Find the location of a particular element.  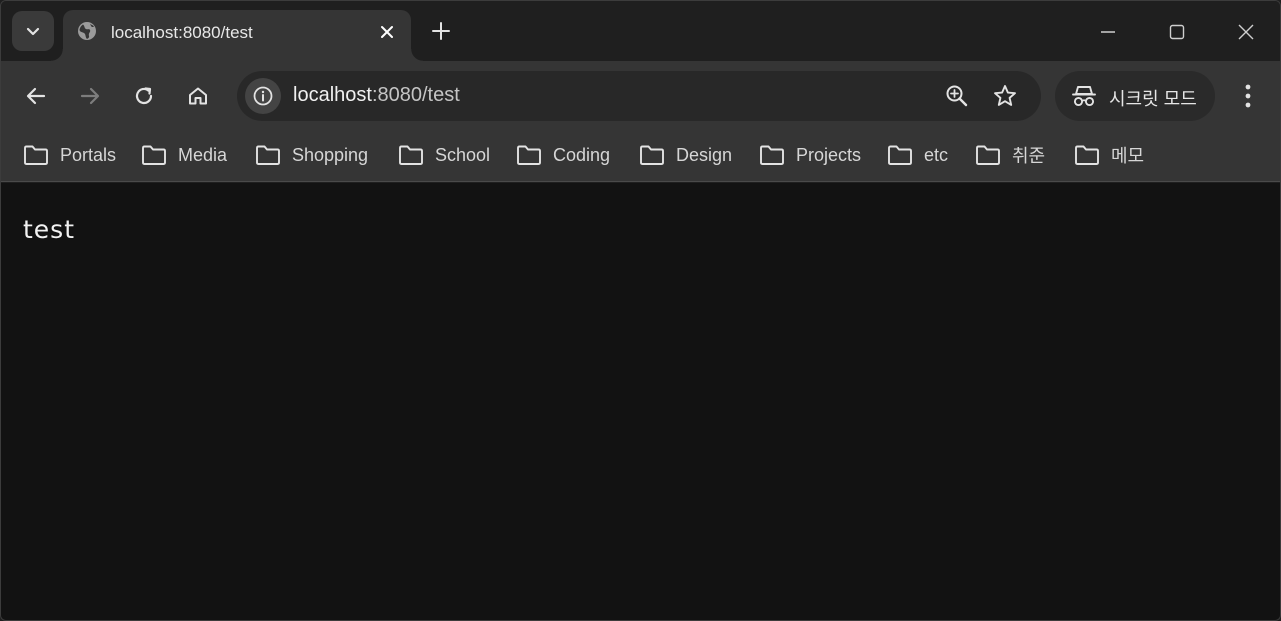

maximize-button is located at coordinates (1177, 32).